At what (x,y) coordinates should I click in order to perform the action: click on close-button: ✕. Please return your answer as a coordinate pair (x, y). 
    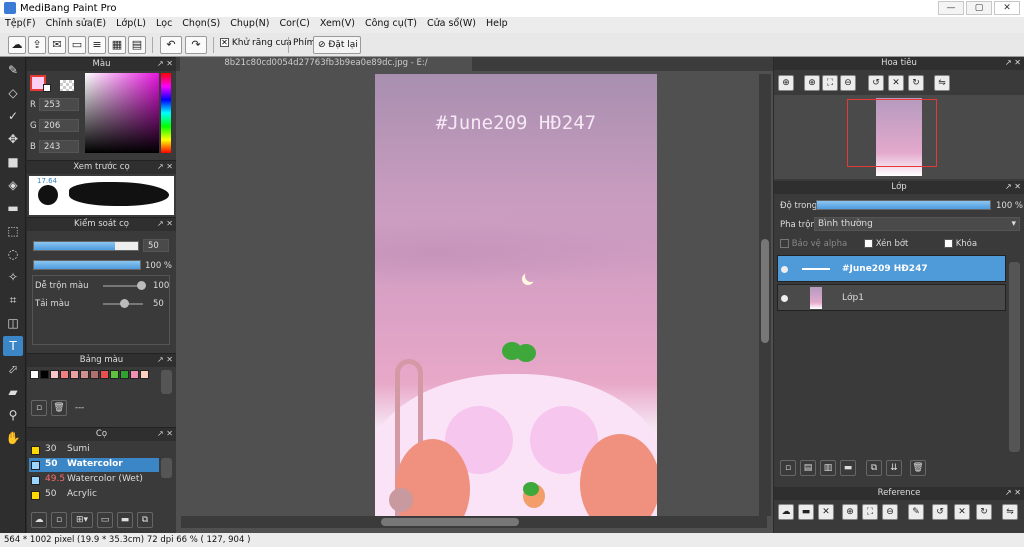
    Looking at the image, I should click on (1007, 8).